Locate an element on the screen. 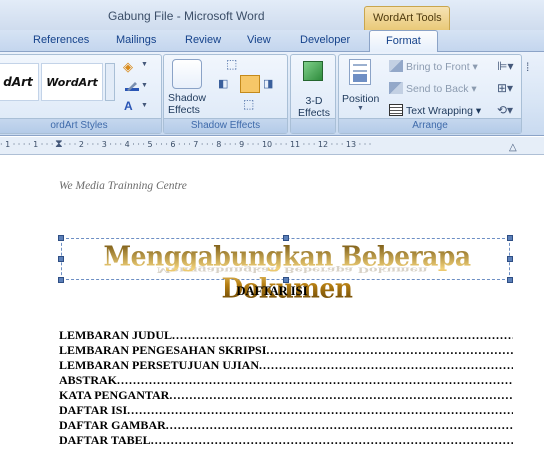 The width and height of the screenshot is (544, 474). styles-scroll-button is located at coordinates (110, 82).